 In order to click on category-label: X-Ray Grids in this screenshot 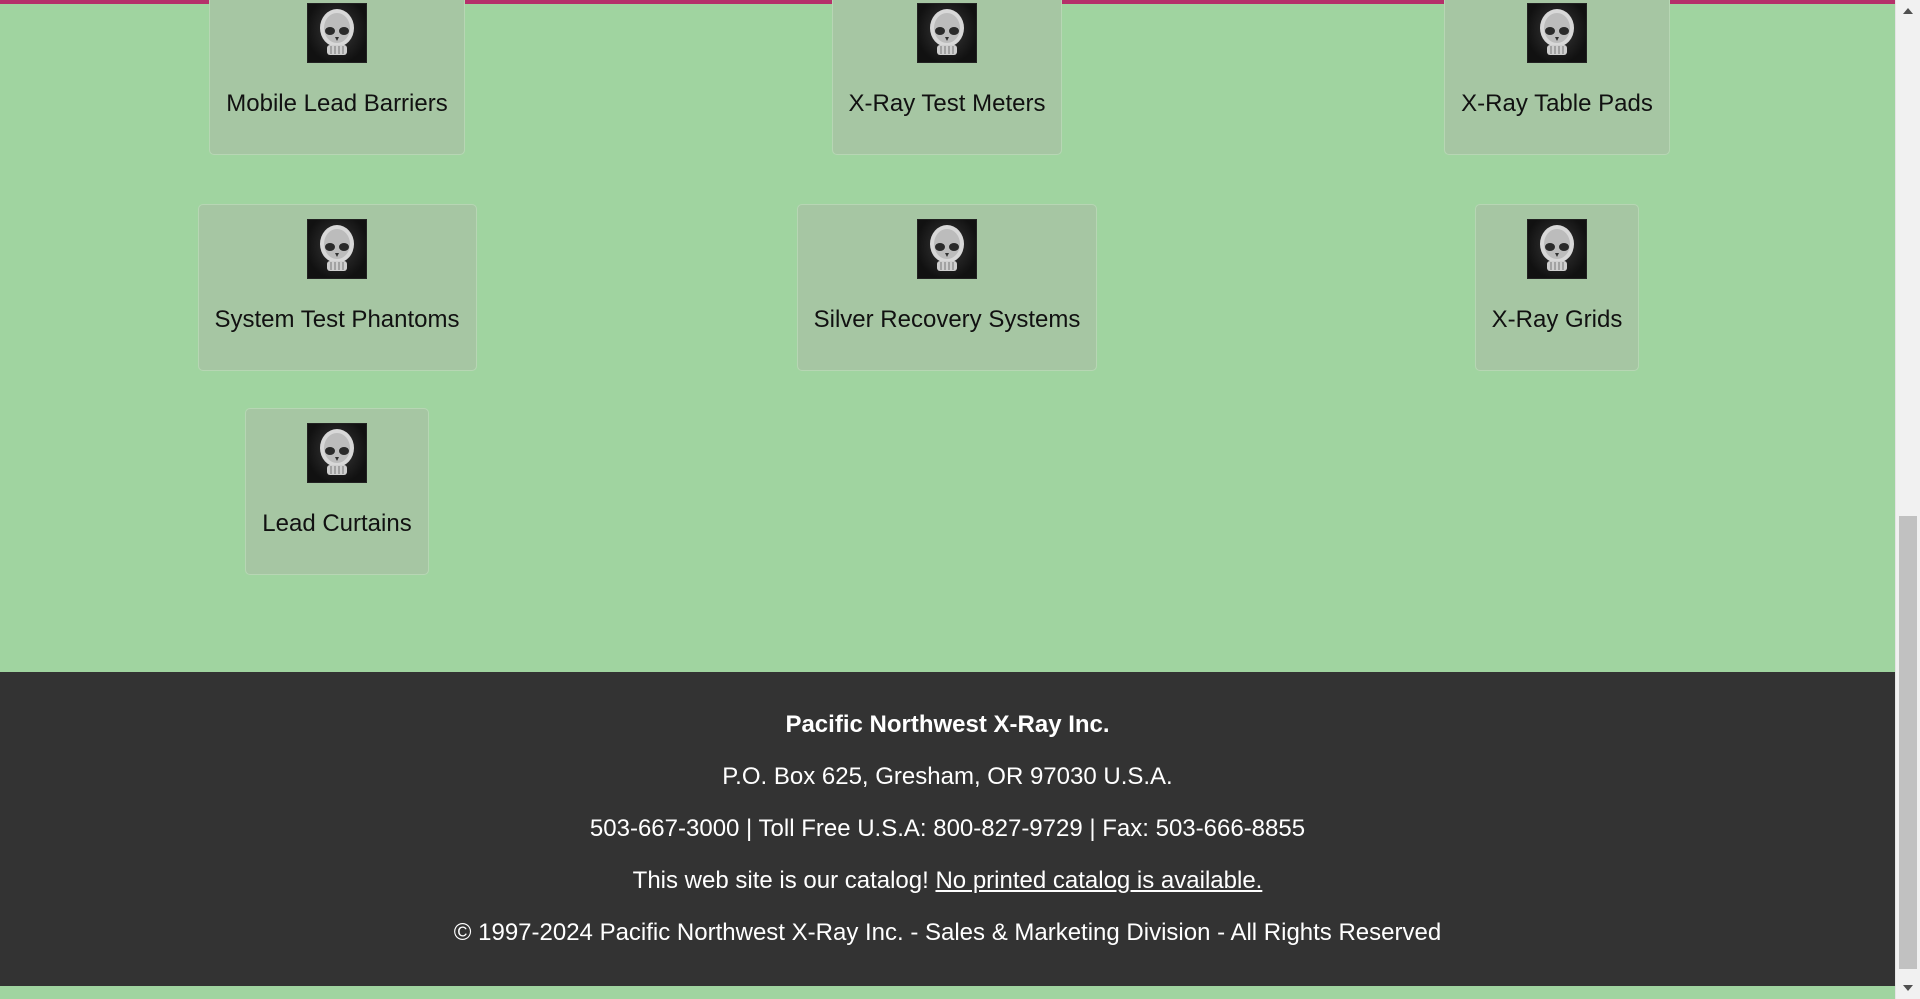, I will do `click(1557, 319)`.